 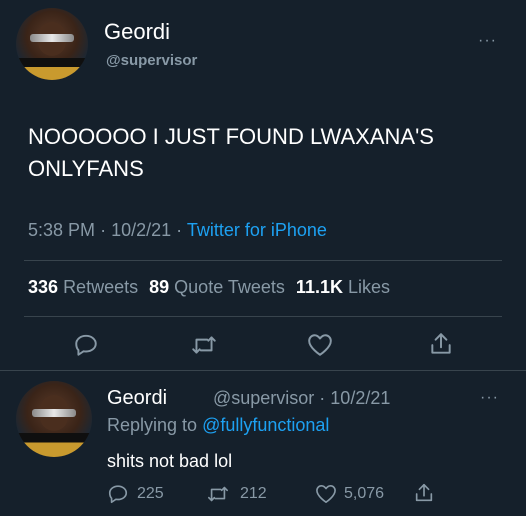 What do you see at coordinates (101, 287) in the screenshot?
I see `retweets-label: Retweets` at bounding box center [101, 287].